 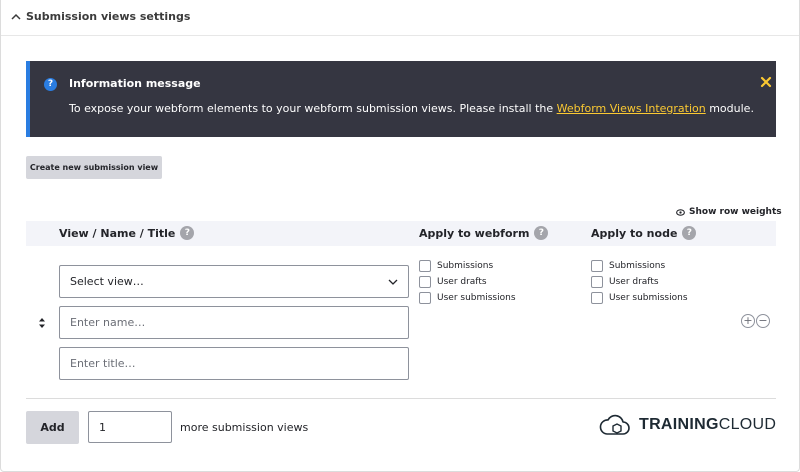 What do you see at coordinates (747, 424) in the screenshot?
I see `logo-light: CLOUD` at bounding box center [747, 424].